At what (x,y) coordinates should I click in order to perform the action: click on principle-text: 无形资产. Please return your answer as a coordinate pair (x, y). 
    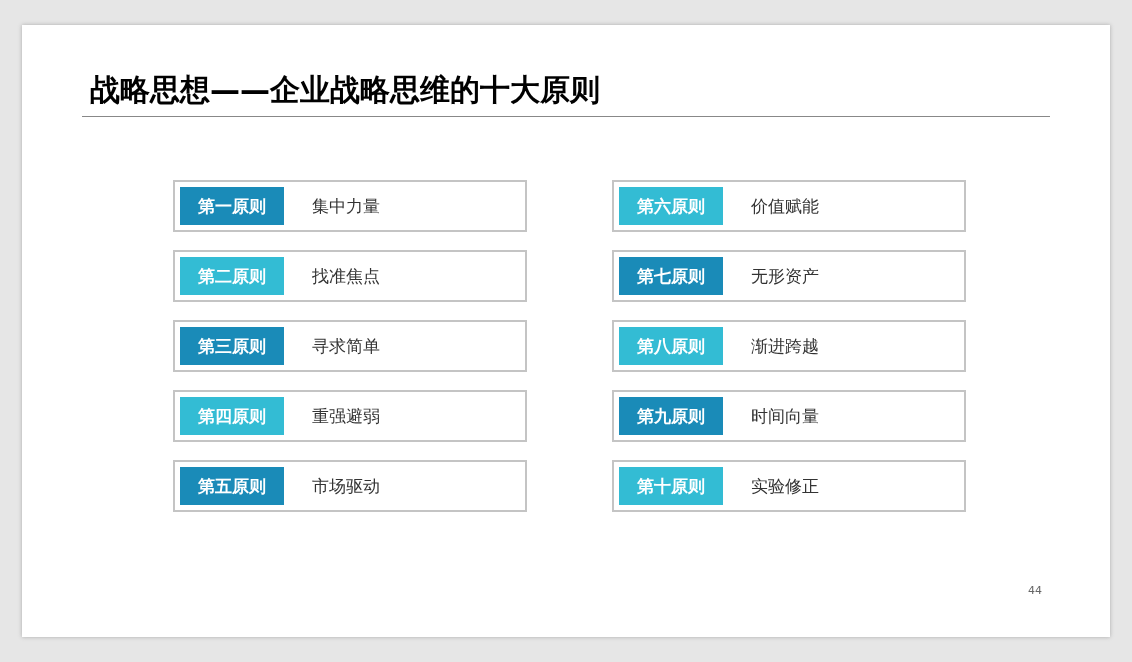
    Looking at the image, I should click on (785, 276).